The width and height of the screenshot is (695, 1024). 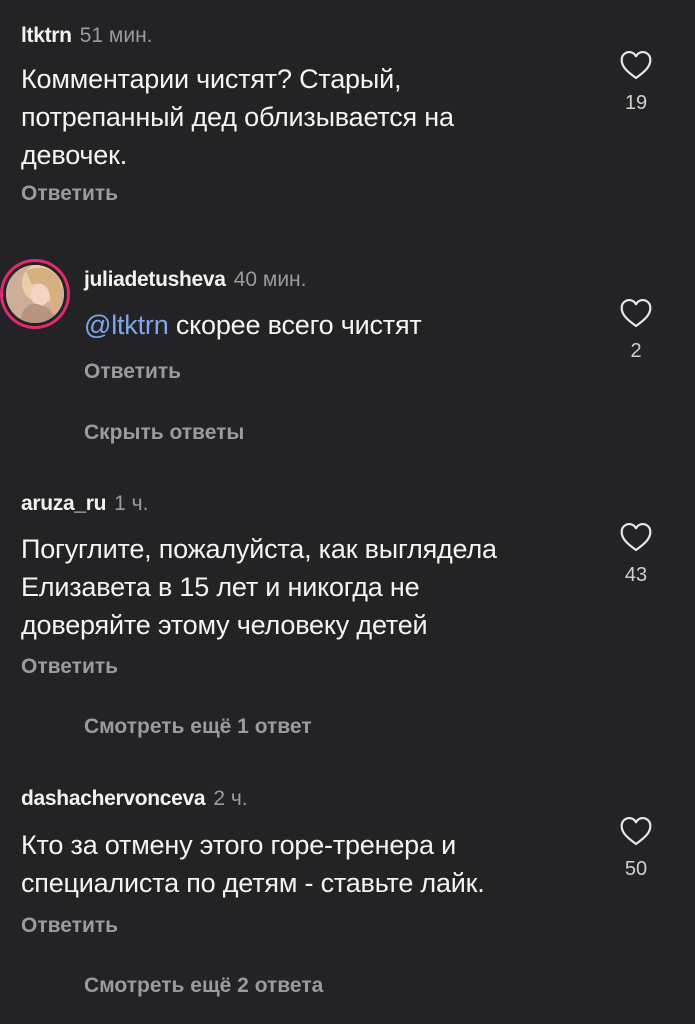 I want to click on like-count: 19, so click(x=636, y=103).